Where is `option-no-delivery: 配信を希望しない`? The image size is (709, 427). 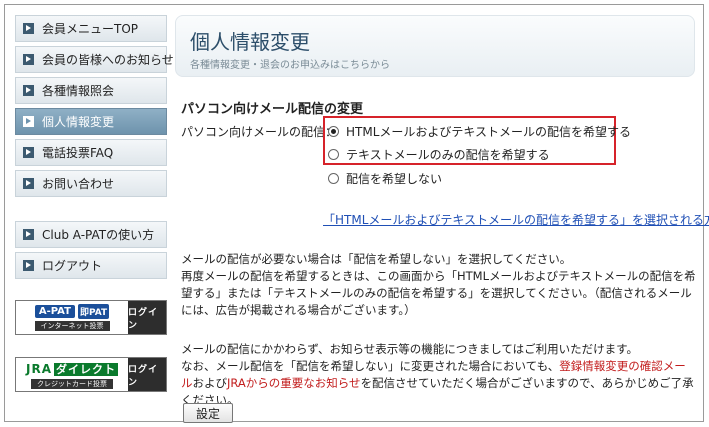 option-no-delivery: 配信を希望しない is located at coordinates (385, 178).